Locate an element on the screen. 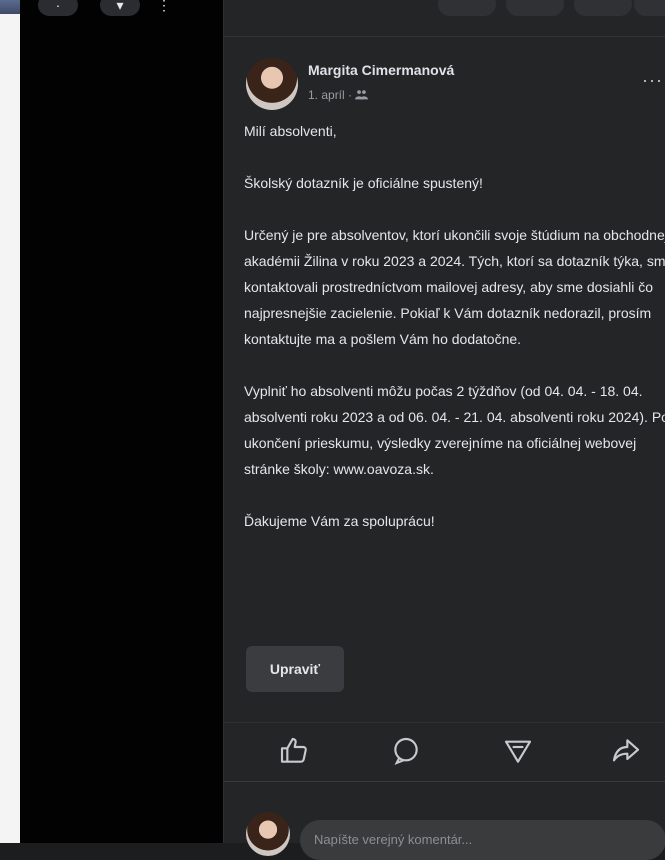 The height and width of the screenshot is (860, 665). post-date: 1. apríl · is located at coordinates (330, 95).